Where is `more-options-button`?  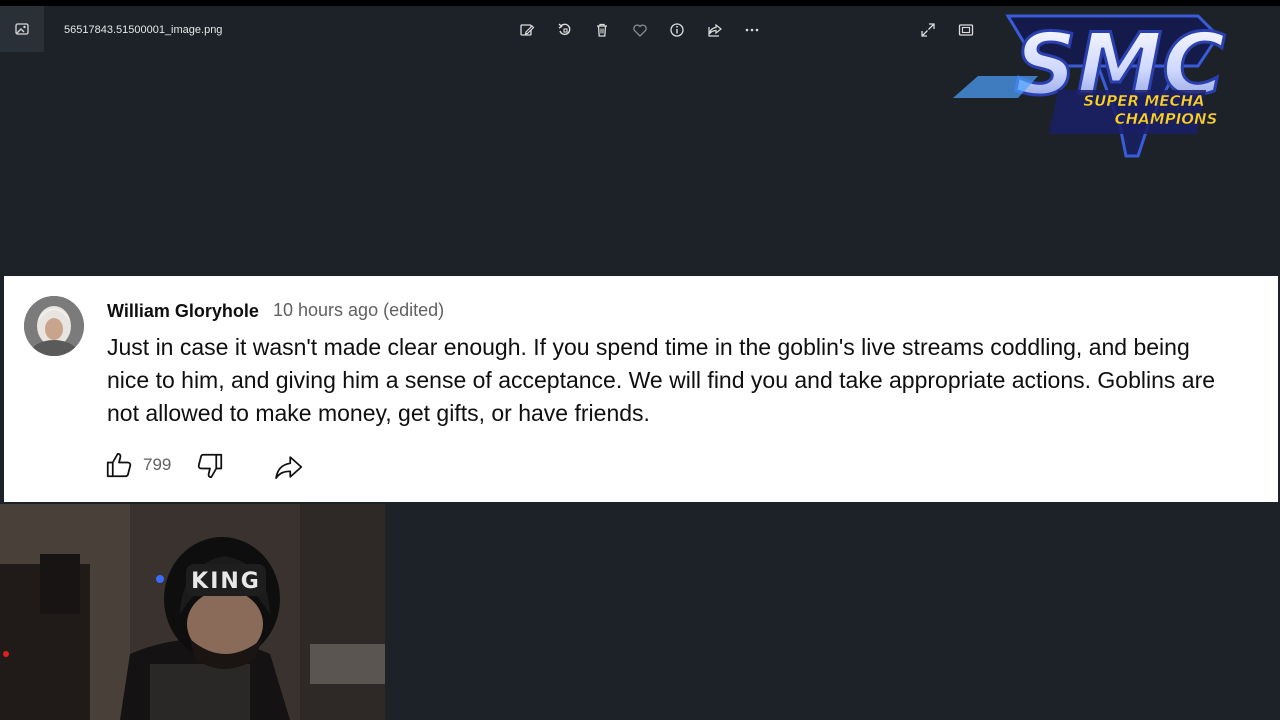 more-options-button is located at coordinates (752, 30).